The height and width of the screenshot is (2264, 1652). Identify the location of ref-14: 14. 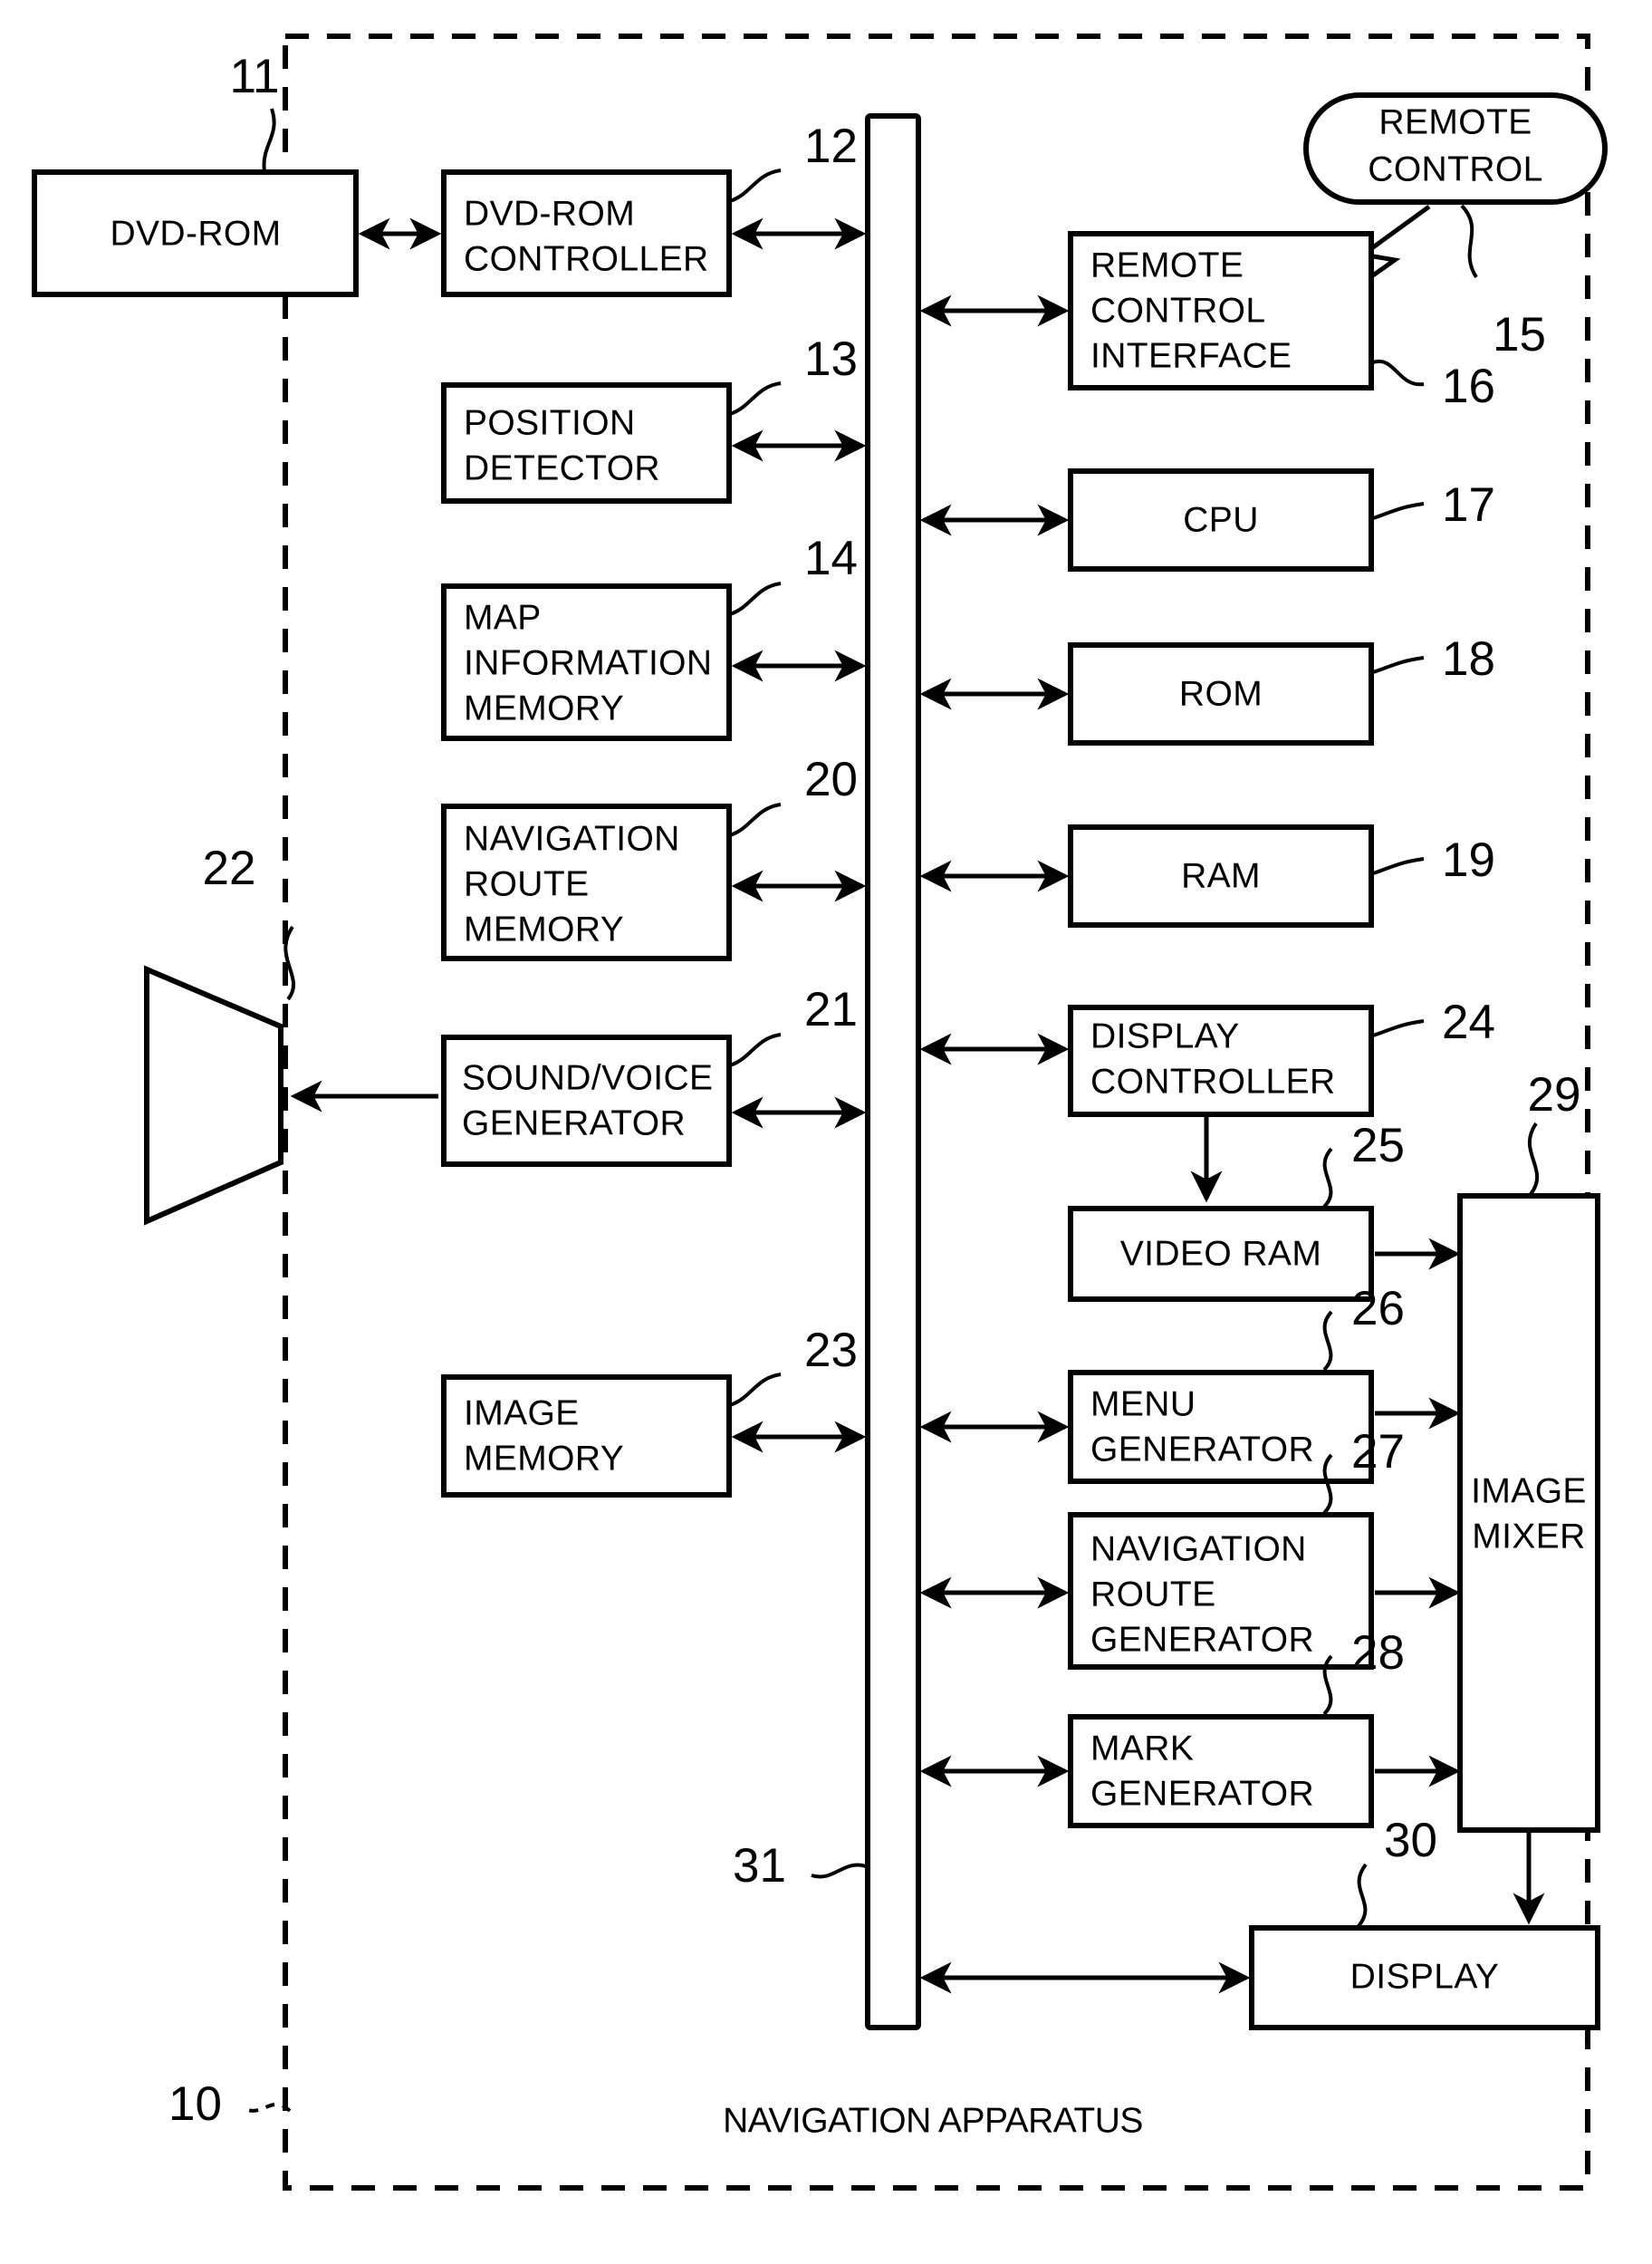
(831, 559).